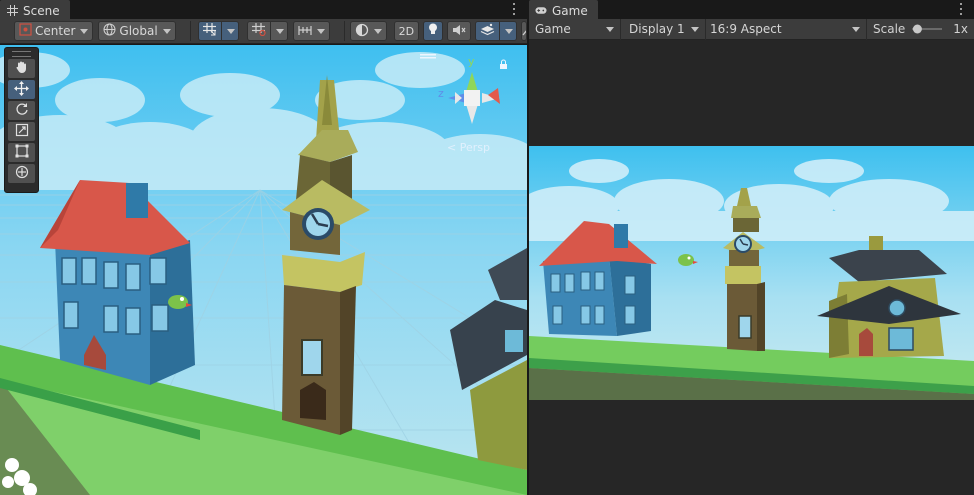 This screenshot has width=974, height=495. What do you see at coordinates (441, 93) in the screenshot?
I see `gizmo-z-label: z` at bounding box center [441, 93].